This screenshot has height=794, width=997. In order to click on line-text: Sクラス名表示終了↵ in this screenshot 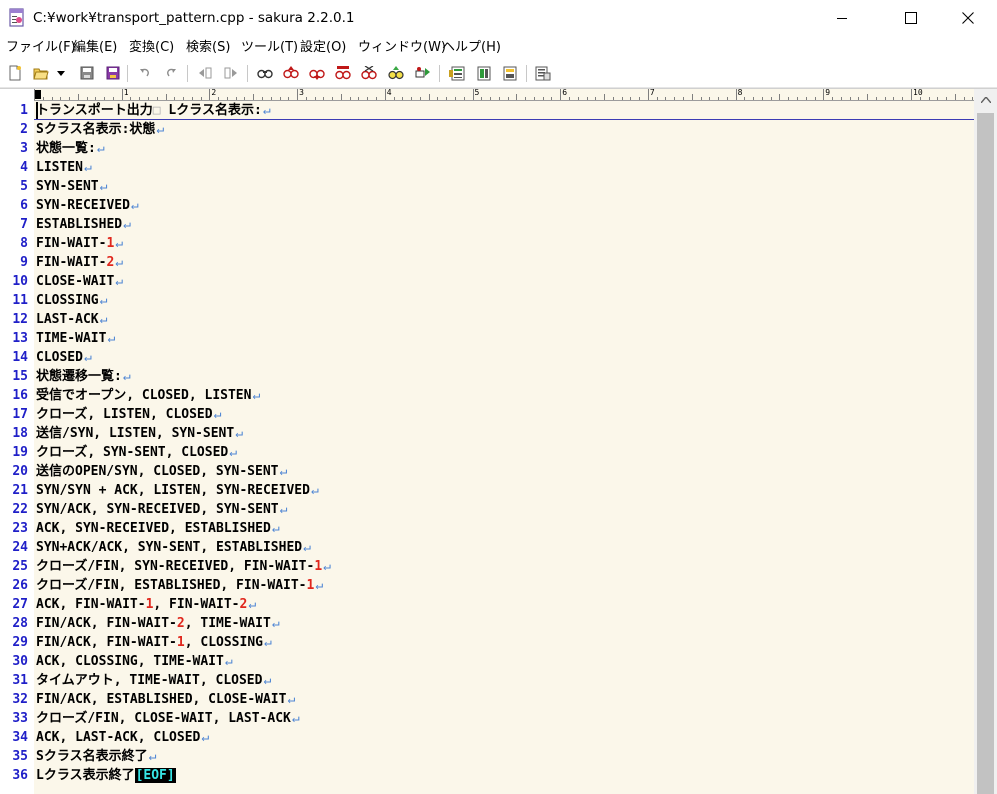, I will do `click(96, 756)`.